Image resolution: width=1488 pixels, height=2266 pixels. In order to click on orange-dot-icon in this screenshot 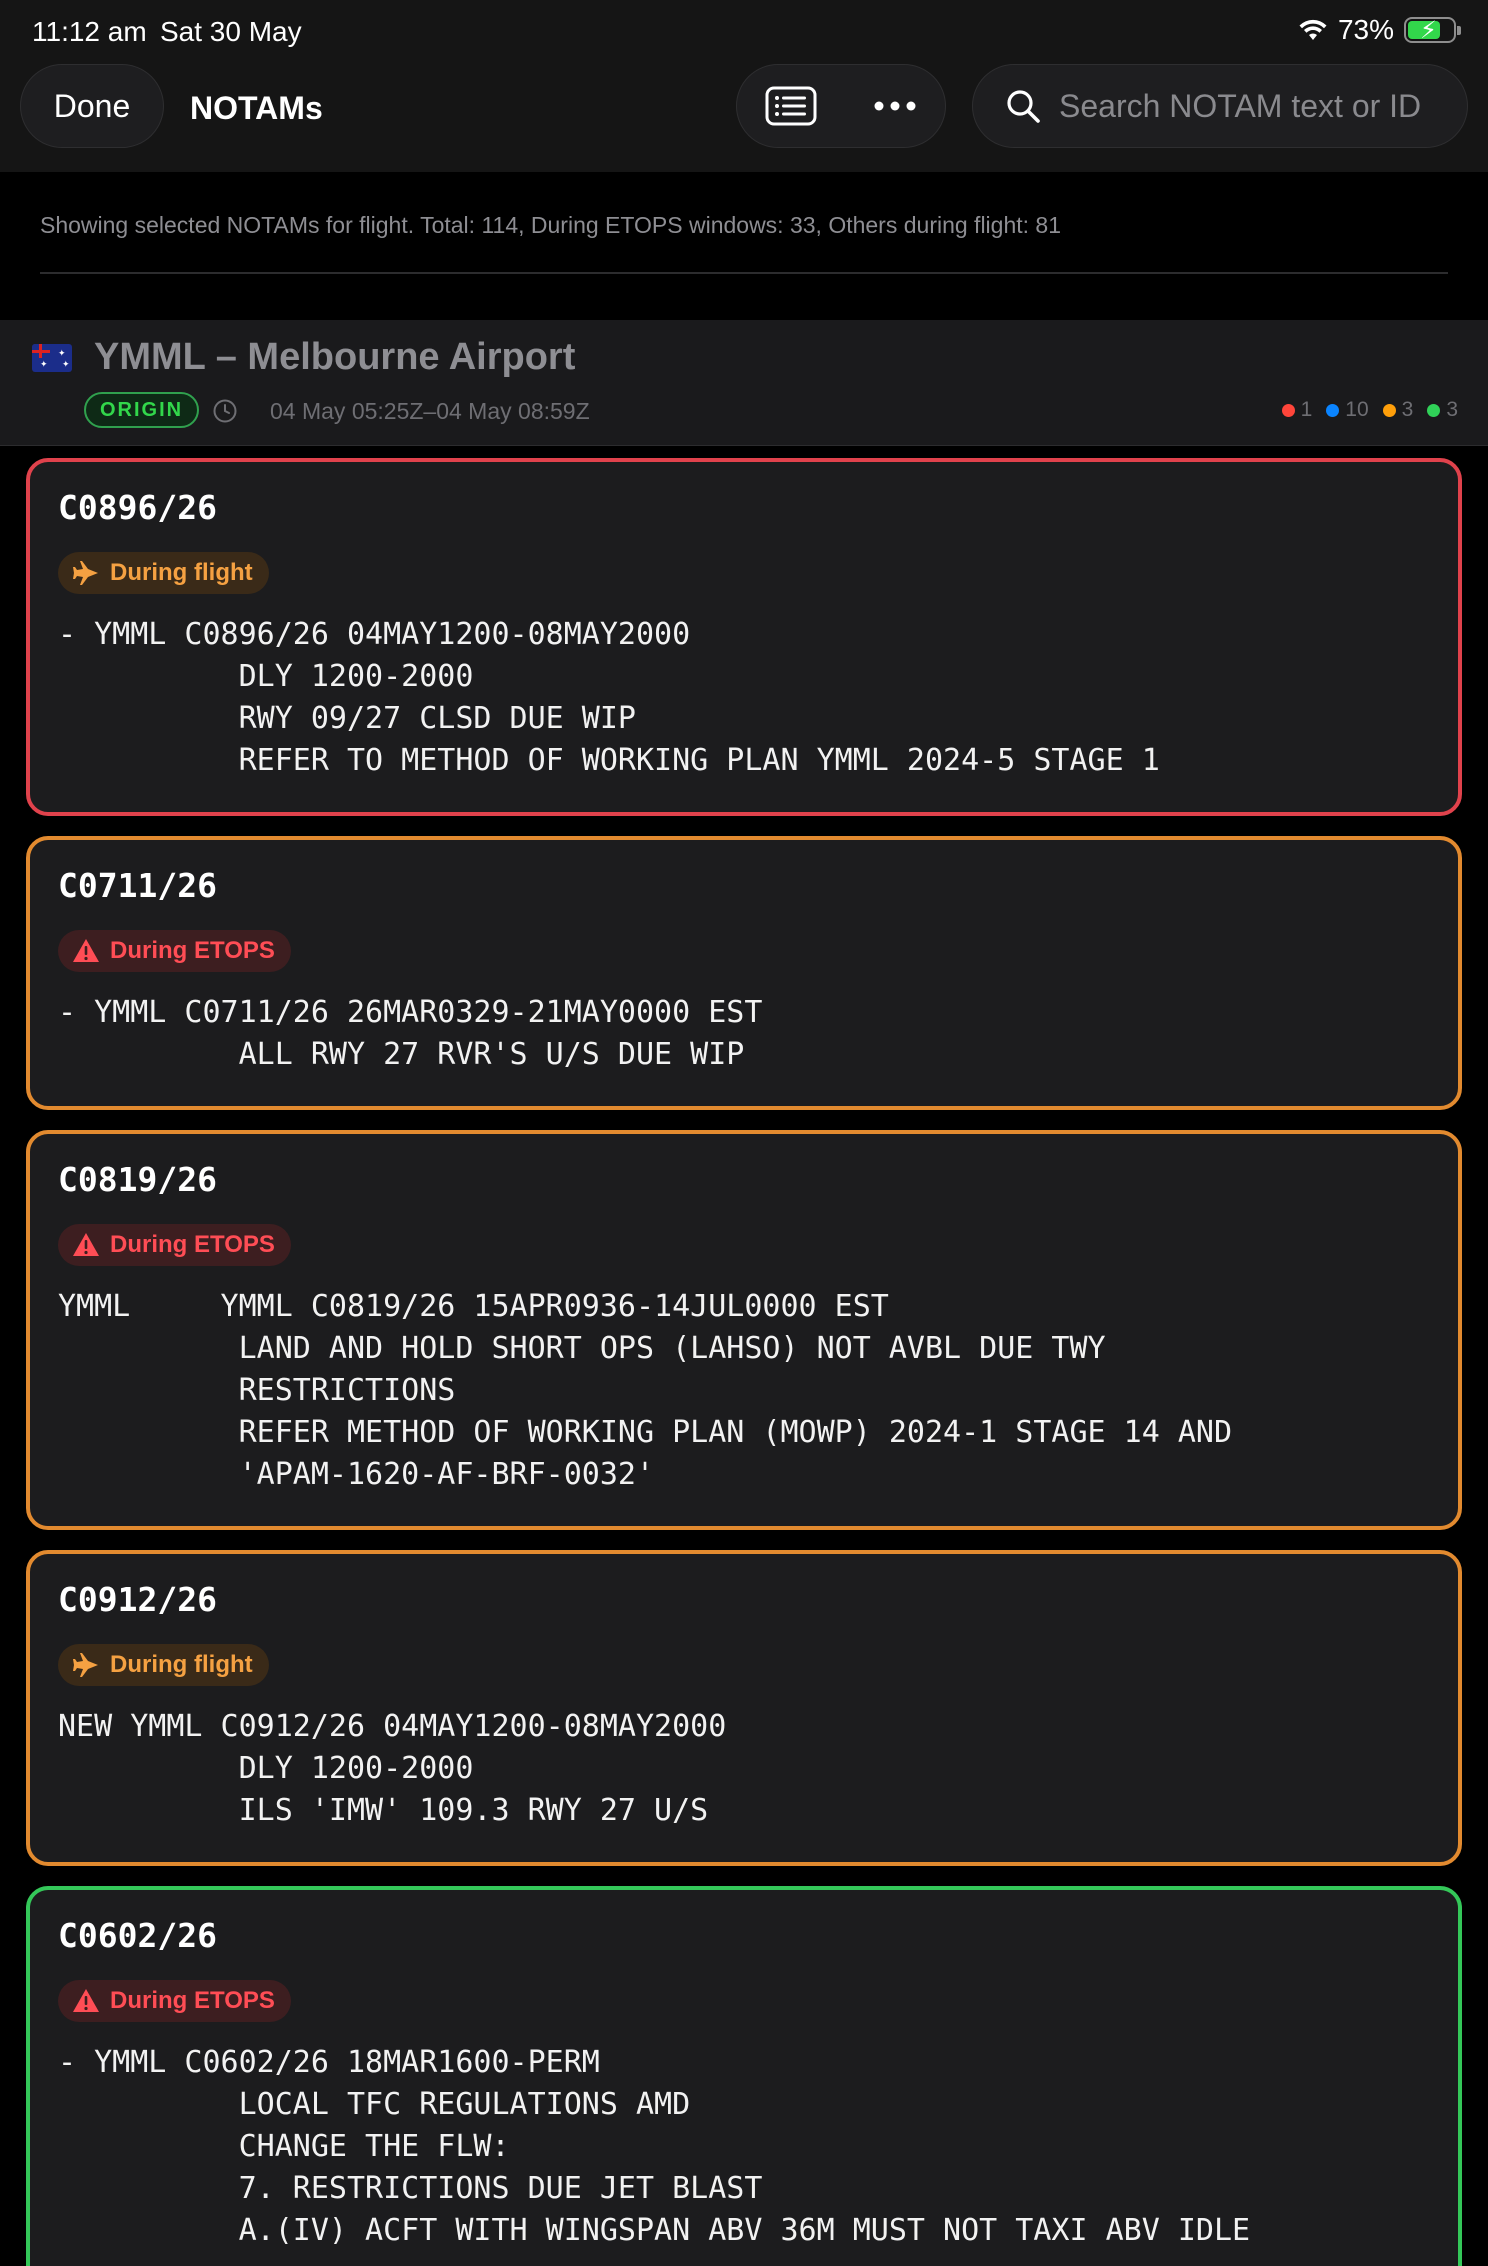, I will do `click(1389, 410)`.